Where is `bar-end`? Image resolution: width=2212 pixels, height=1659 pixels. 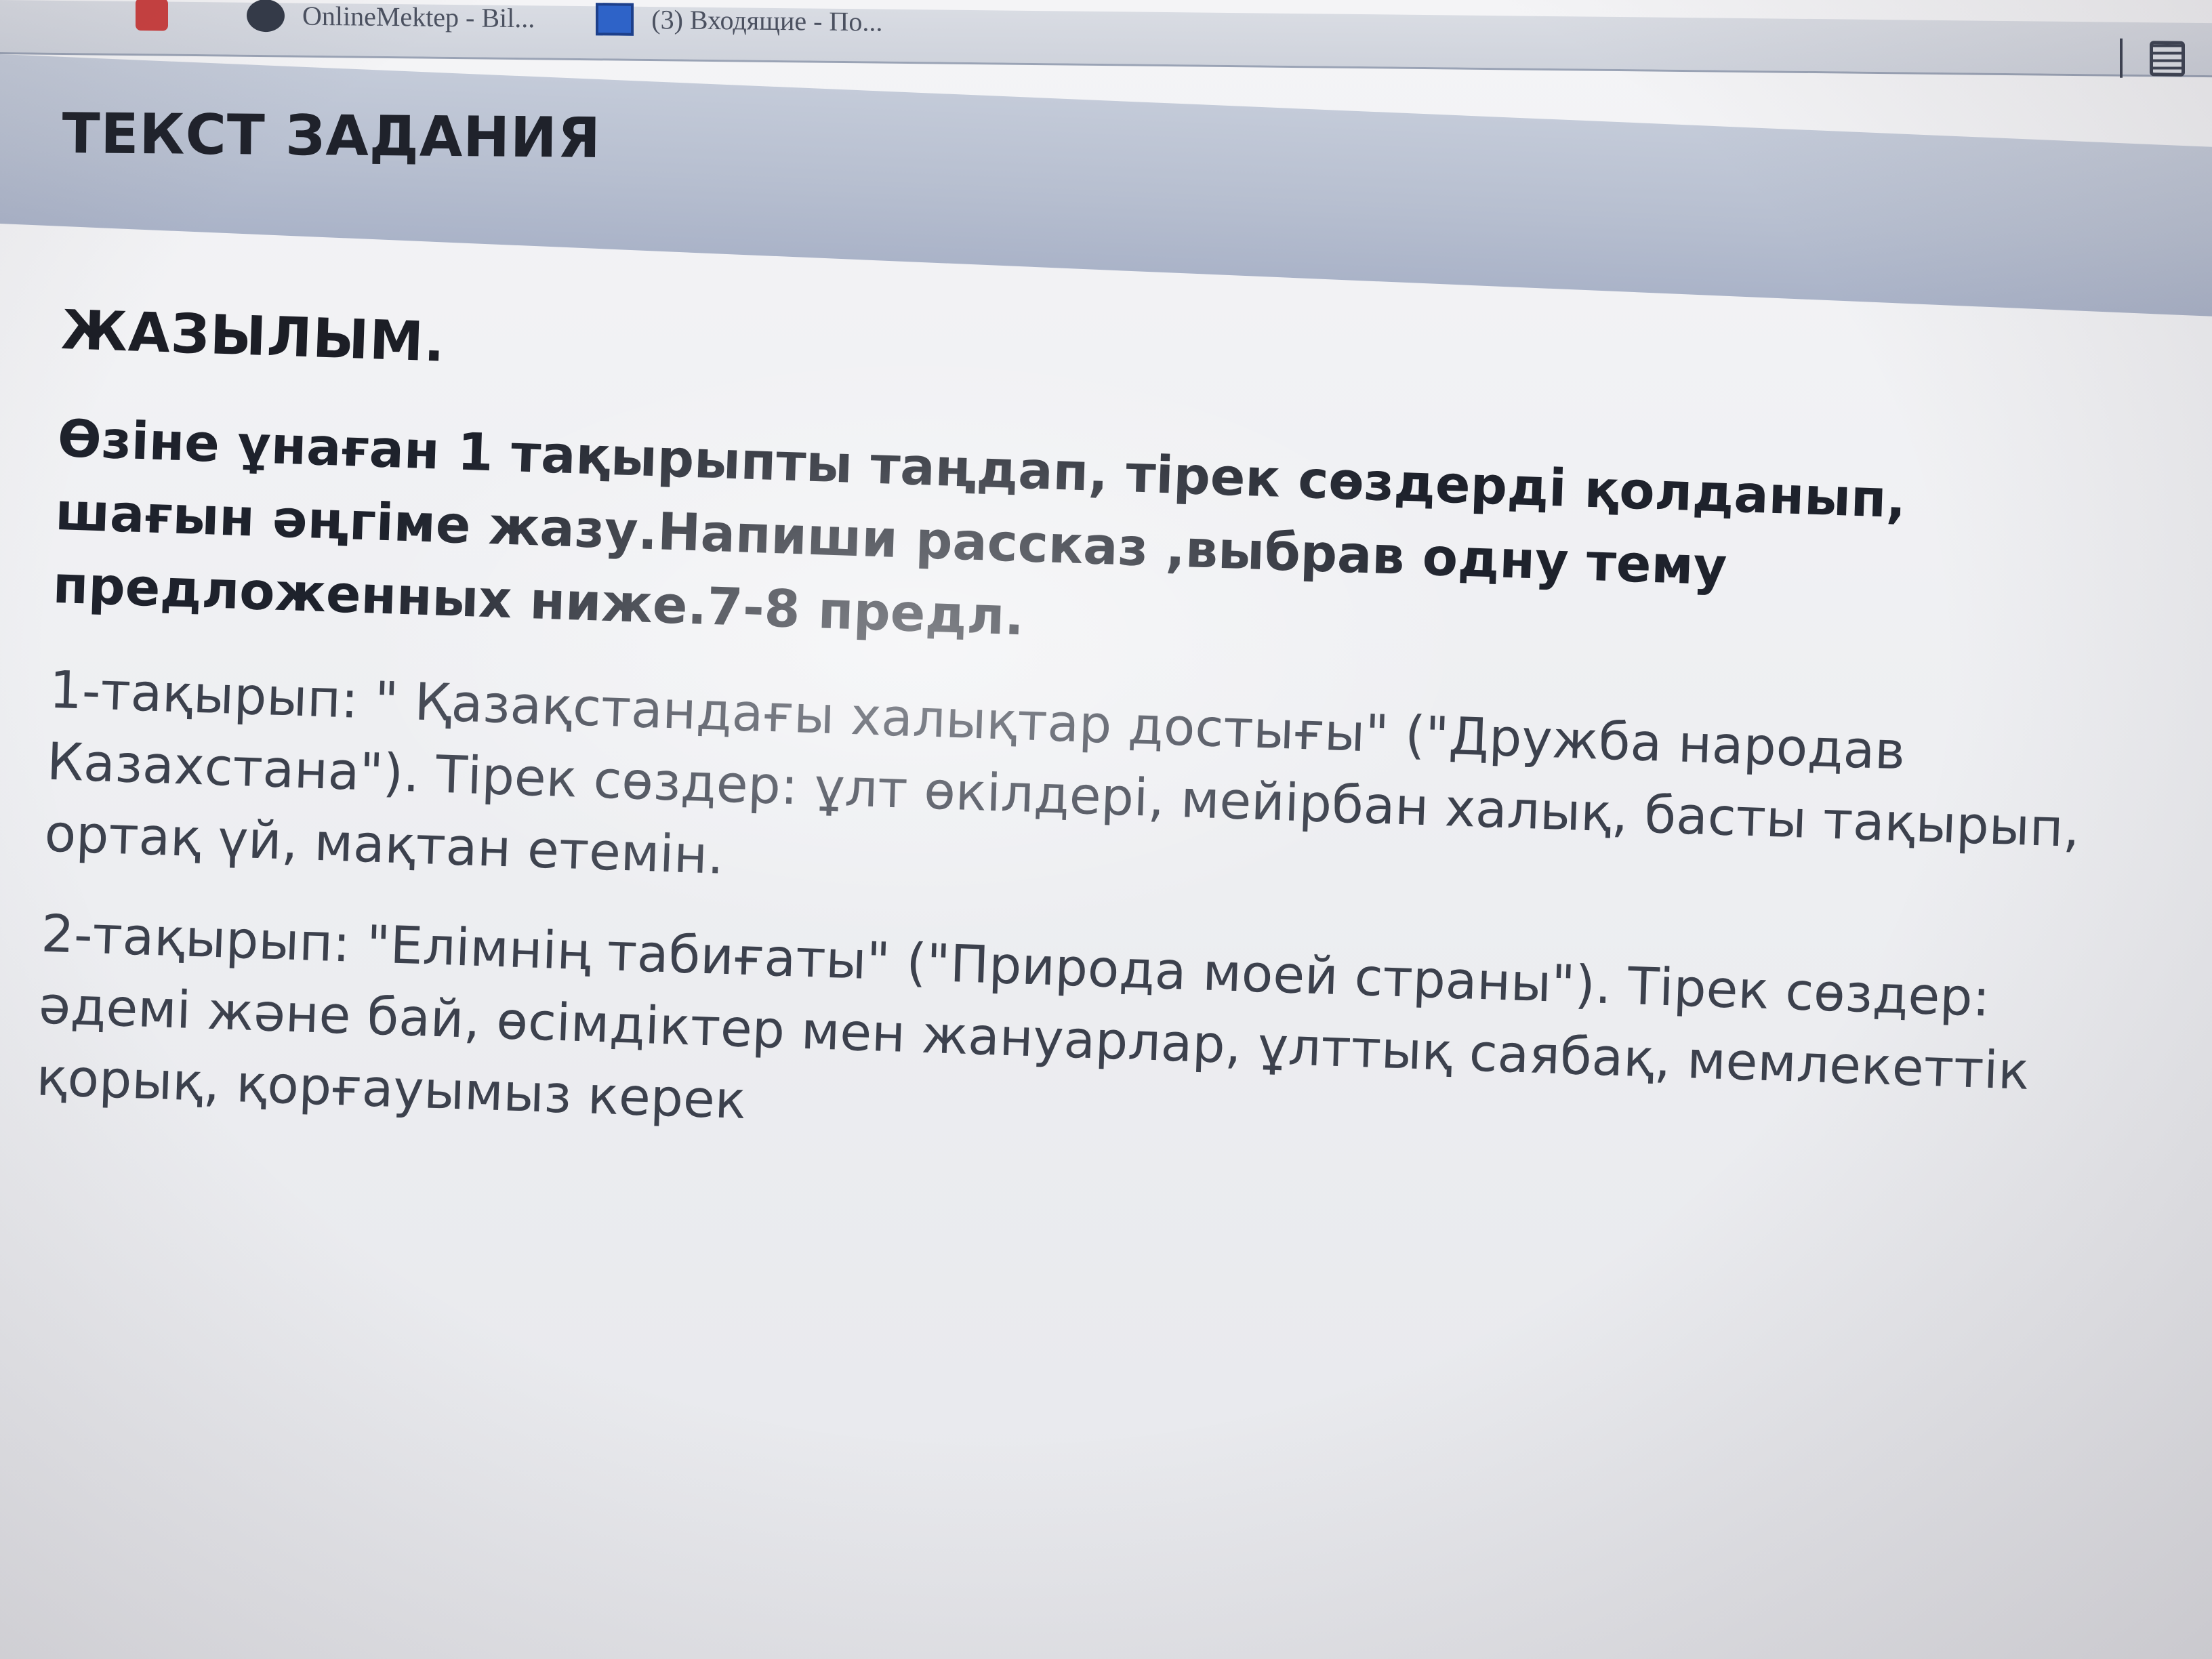
bar-end is located at coordinates (2152, 58).